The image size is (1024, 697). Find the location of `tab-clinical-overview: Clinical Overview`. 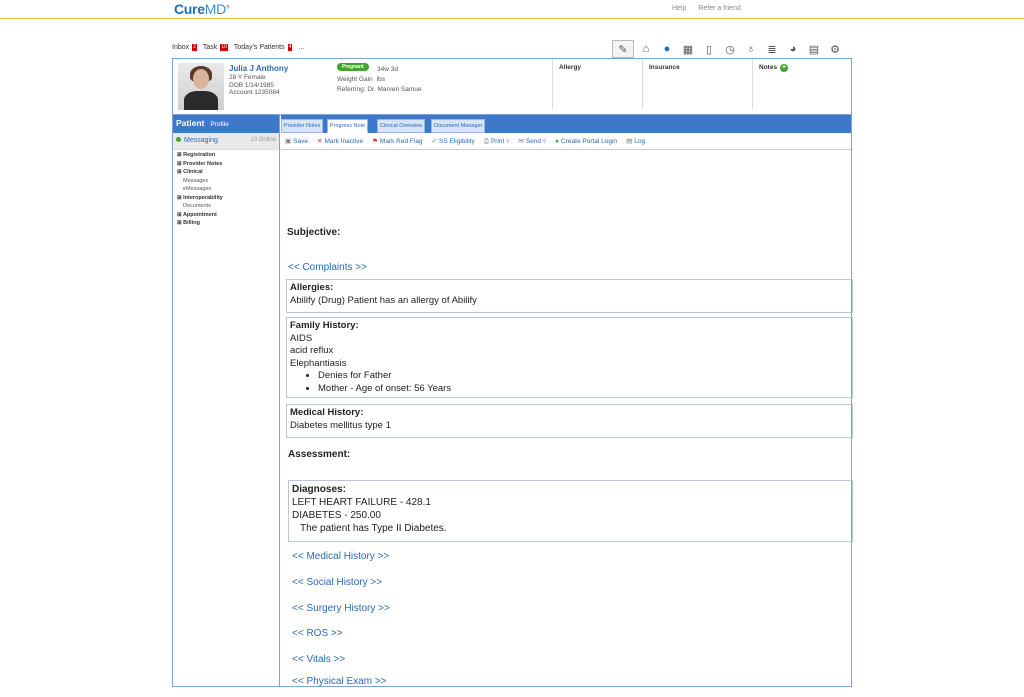

tab-clinical-overview: Clinical Overview is located at coordinates (401, 126).